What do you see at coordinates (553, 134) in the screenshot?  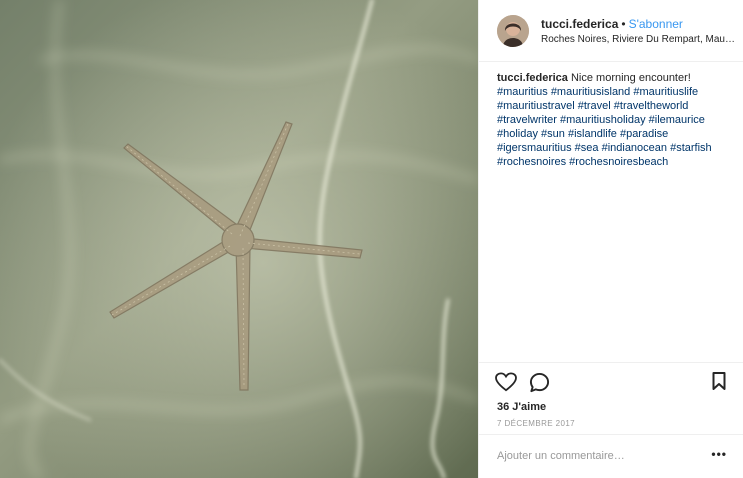 I see `hashtag-link: #sun` at bounding box center [553, 134].